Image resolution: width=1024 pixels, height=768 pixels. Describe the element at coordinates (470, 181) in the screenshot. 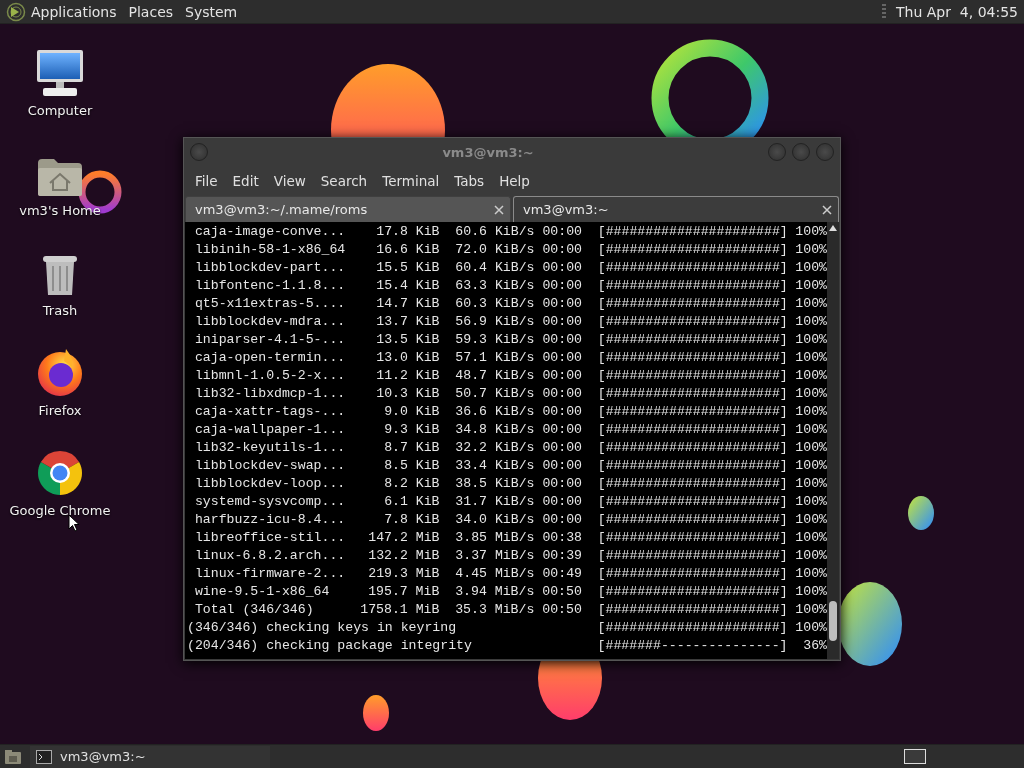

I see `menu-item: Tabs` at that location.